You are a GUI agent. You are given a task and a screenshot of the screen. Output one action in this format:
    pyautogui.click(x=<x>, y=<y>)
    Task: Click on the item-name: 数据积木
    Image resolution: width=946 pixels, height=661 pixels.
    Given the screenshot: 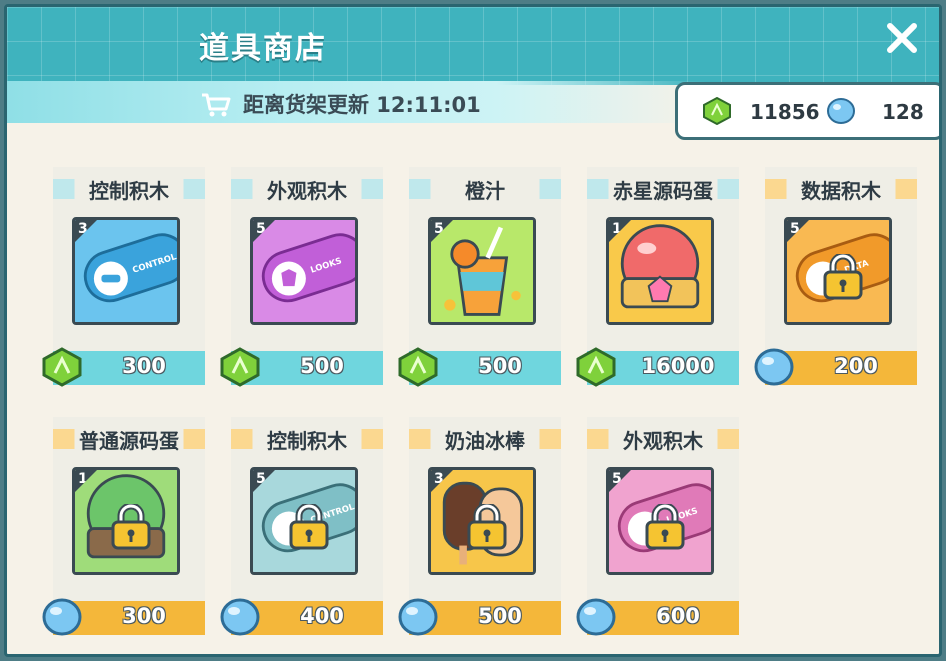 What is the action you would take?
    pyautogui.click(x=841, y=191)
    